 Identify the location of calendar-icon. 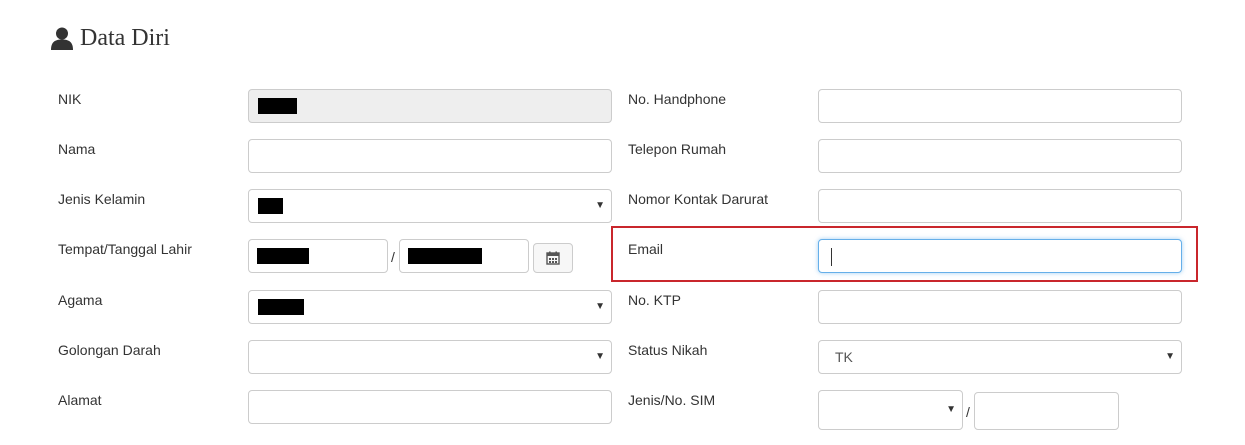
(553, 258).